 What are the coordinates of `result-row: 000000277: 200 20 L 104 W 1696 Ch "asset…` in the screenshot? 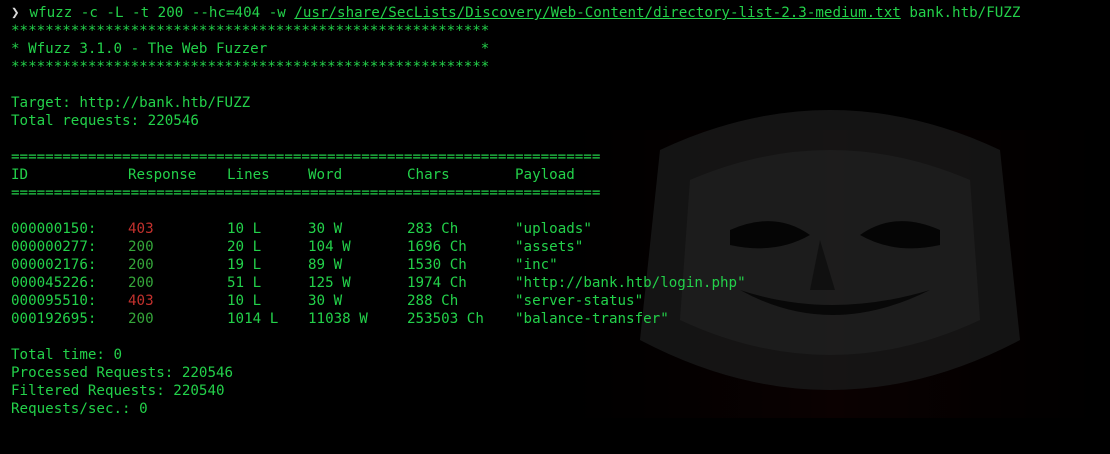 It's located at (560, 247).